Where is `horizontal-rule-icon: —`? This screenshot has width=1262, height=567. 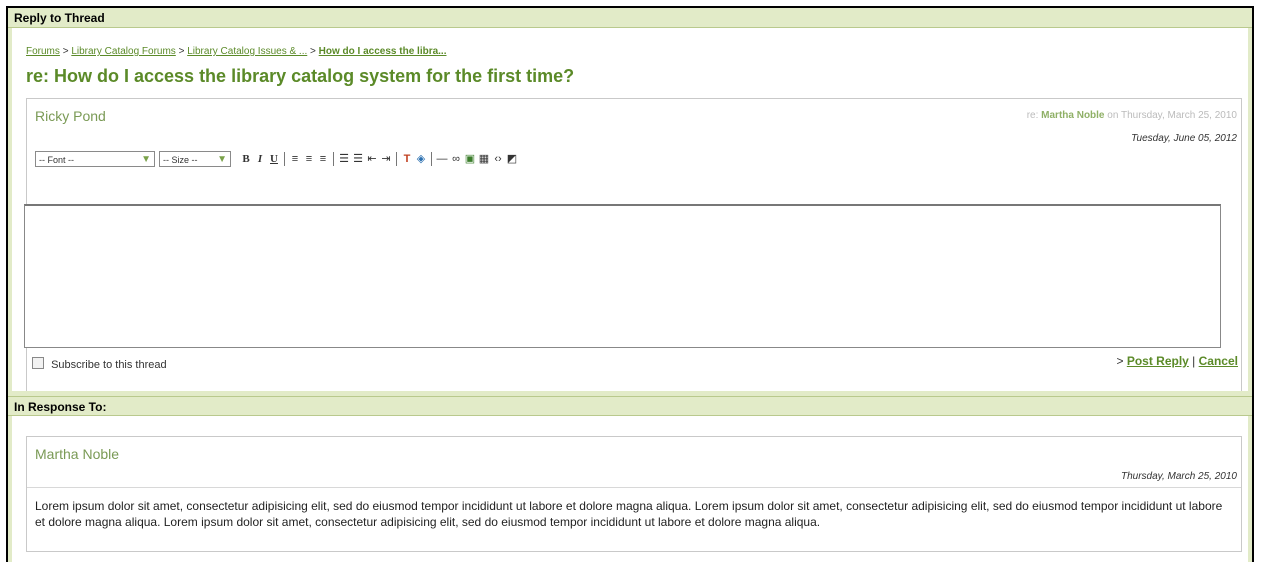
horizontal-rule-icon: — is located at coordinates (442, 159).